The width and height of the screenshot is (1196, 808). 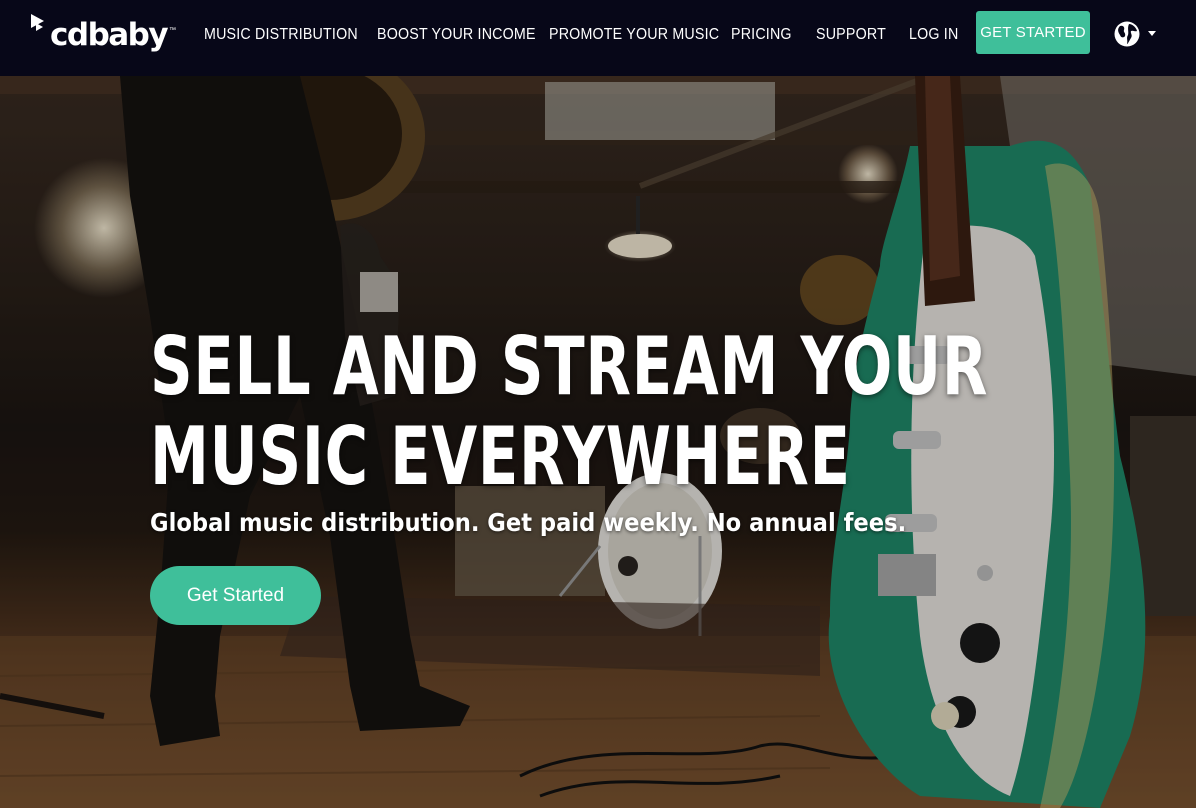 What do you see at coordinates (500, 456) in the screenshot?
I see `hero-headline-line-2: MUSIC EVERYWHERE` at bounding box center [500, 456].